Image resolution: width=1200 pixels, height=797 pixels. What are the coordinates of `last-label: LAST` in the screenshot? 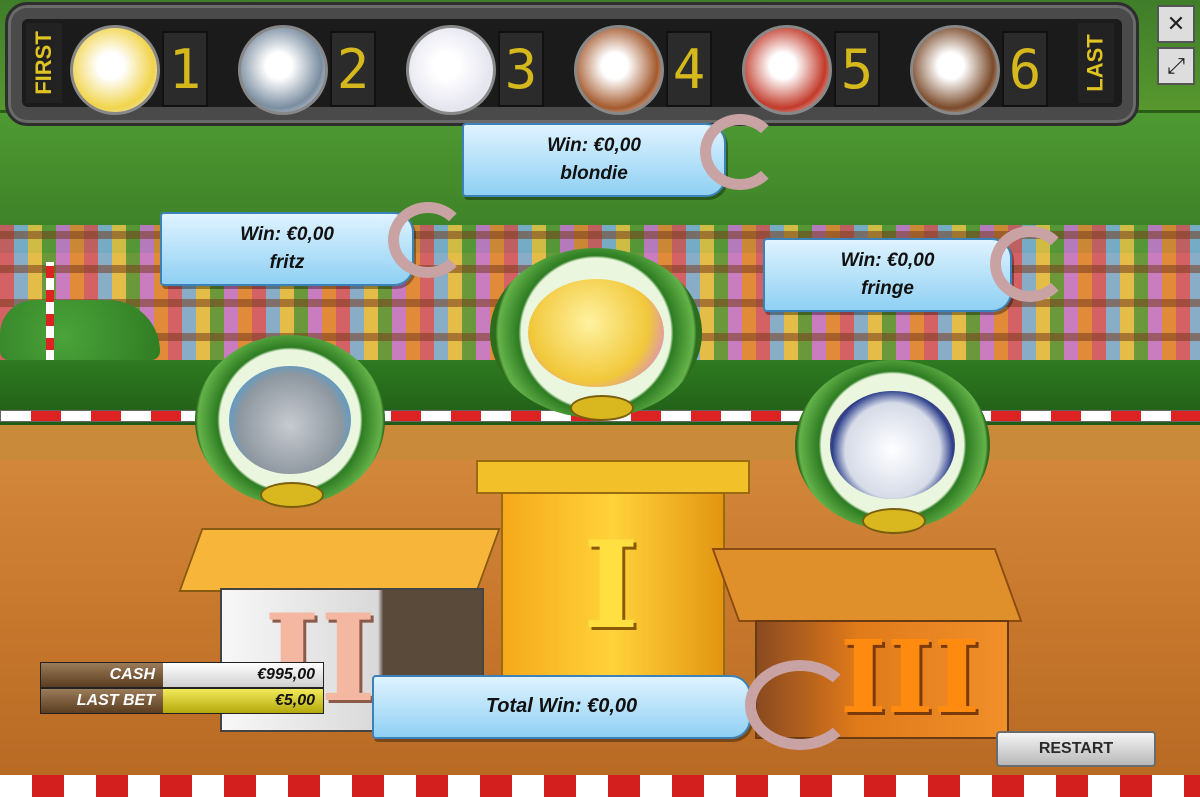 It's located at (1096, 63).